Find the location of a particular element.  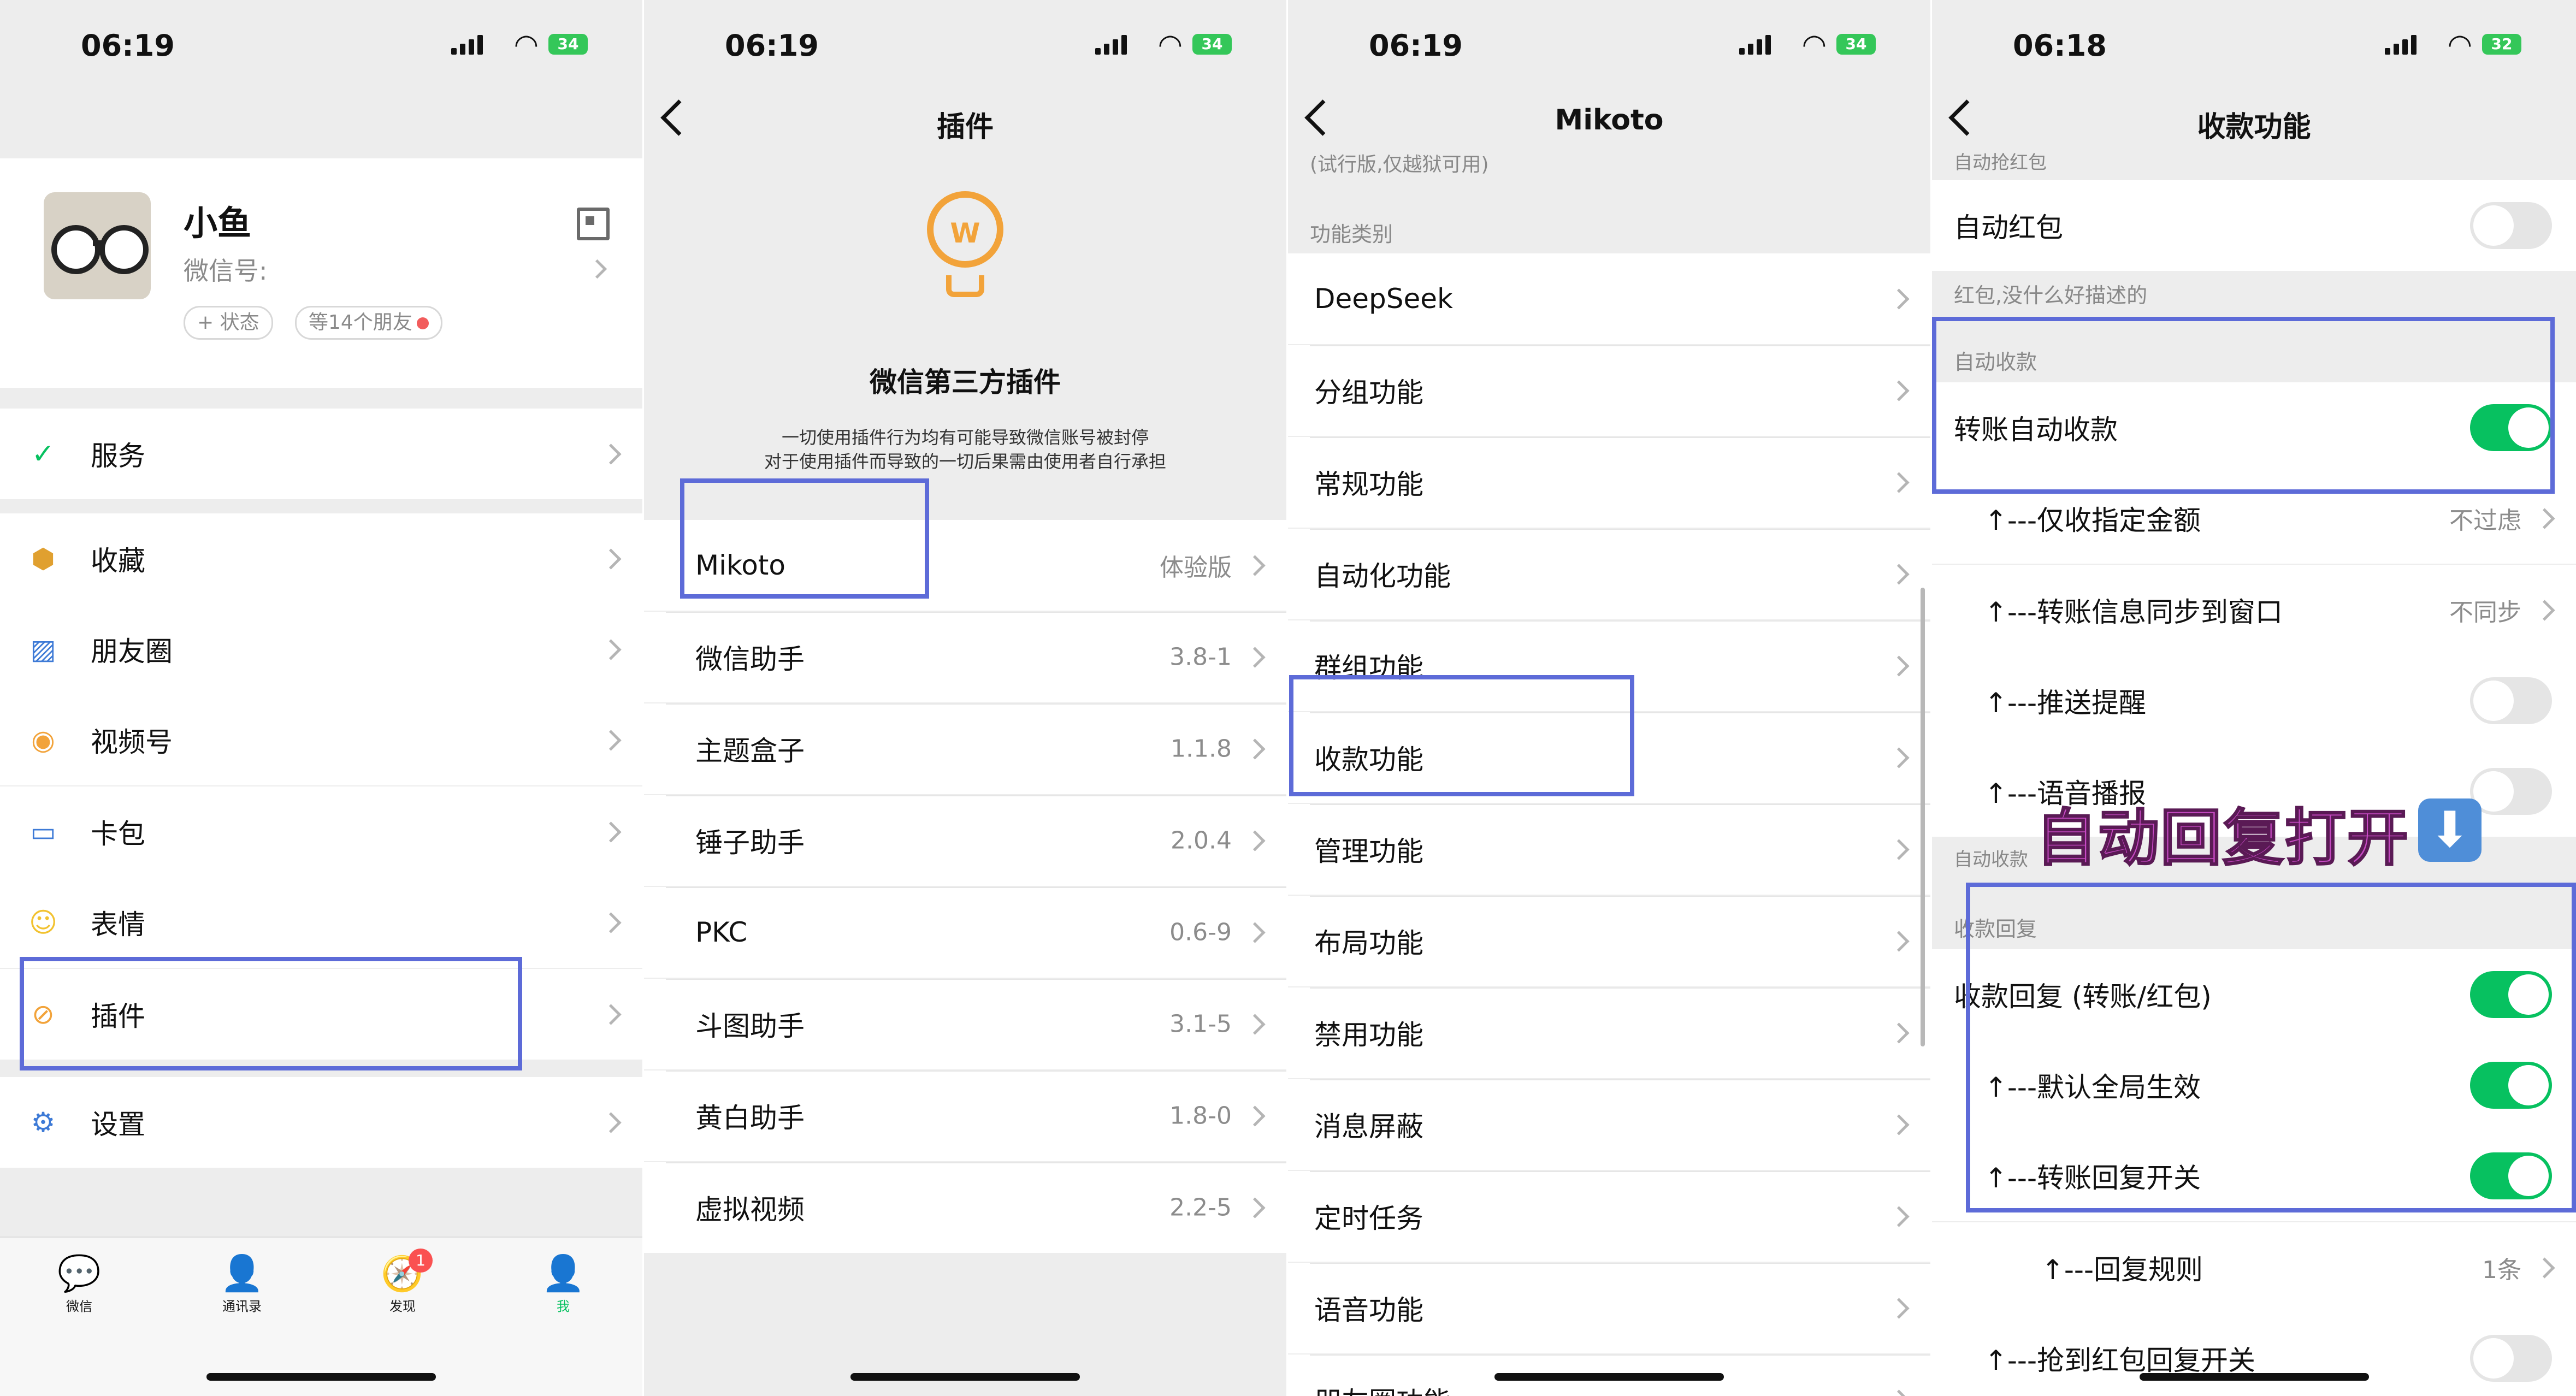

menu-item-channels: ◉ 视频号 is located at coordinates (321, 740).